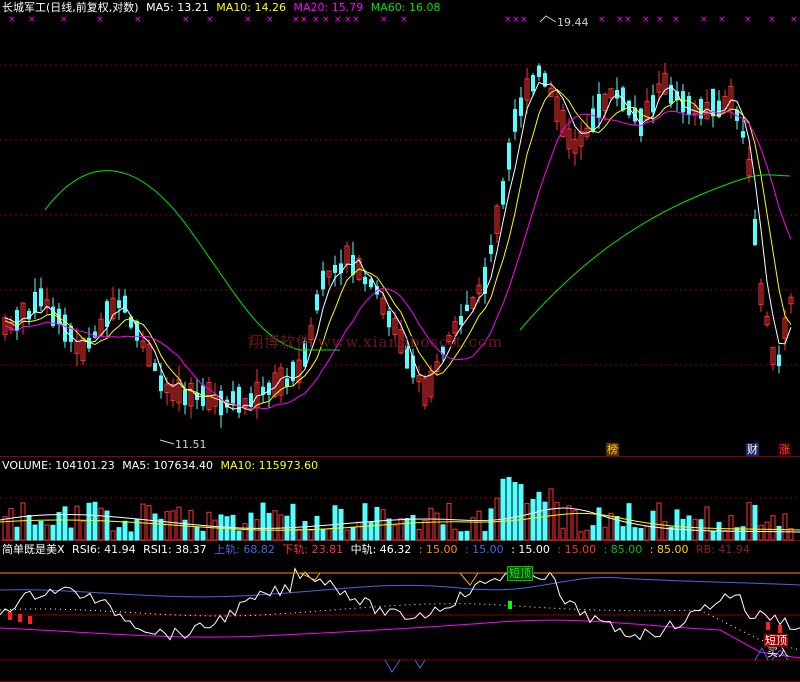 The width and height of the screenshot is (800, 682). Describe the element at coordinates (484, 549) in the screenshot. I see `level-2-readout: : 15.00` at that location.